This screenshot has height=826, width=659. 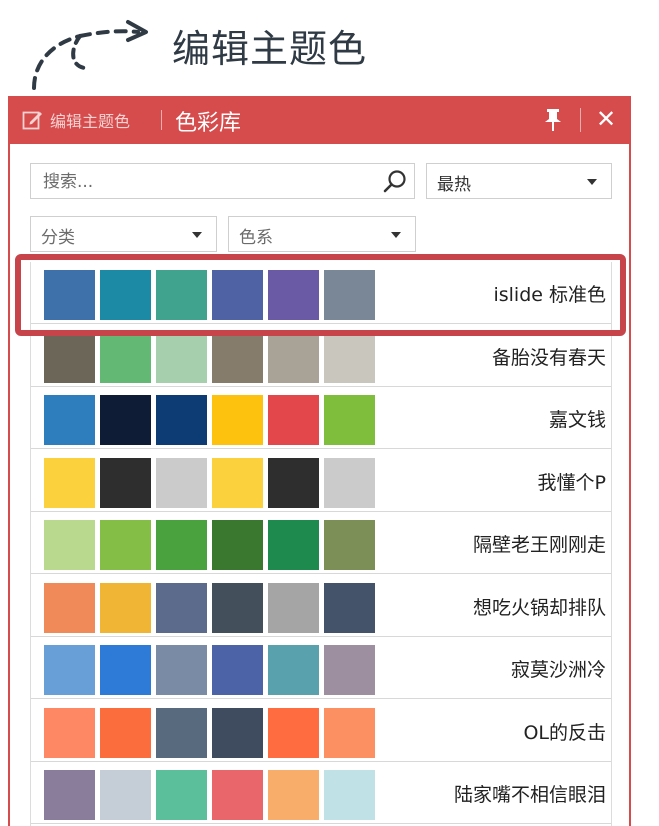 I want to click on edit-theme-color-label: 编辑主题色, so click(x=90, y=121).